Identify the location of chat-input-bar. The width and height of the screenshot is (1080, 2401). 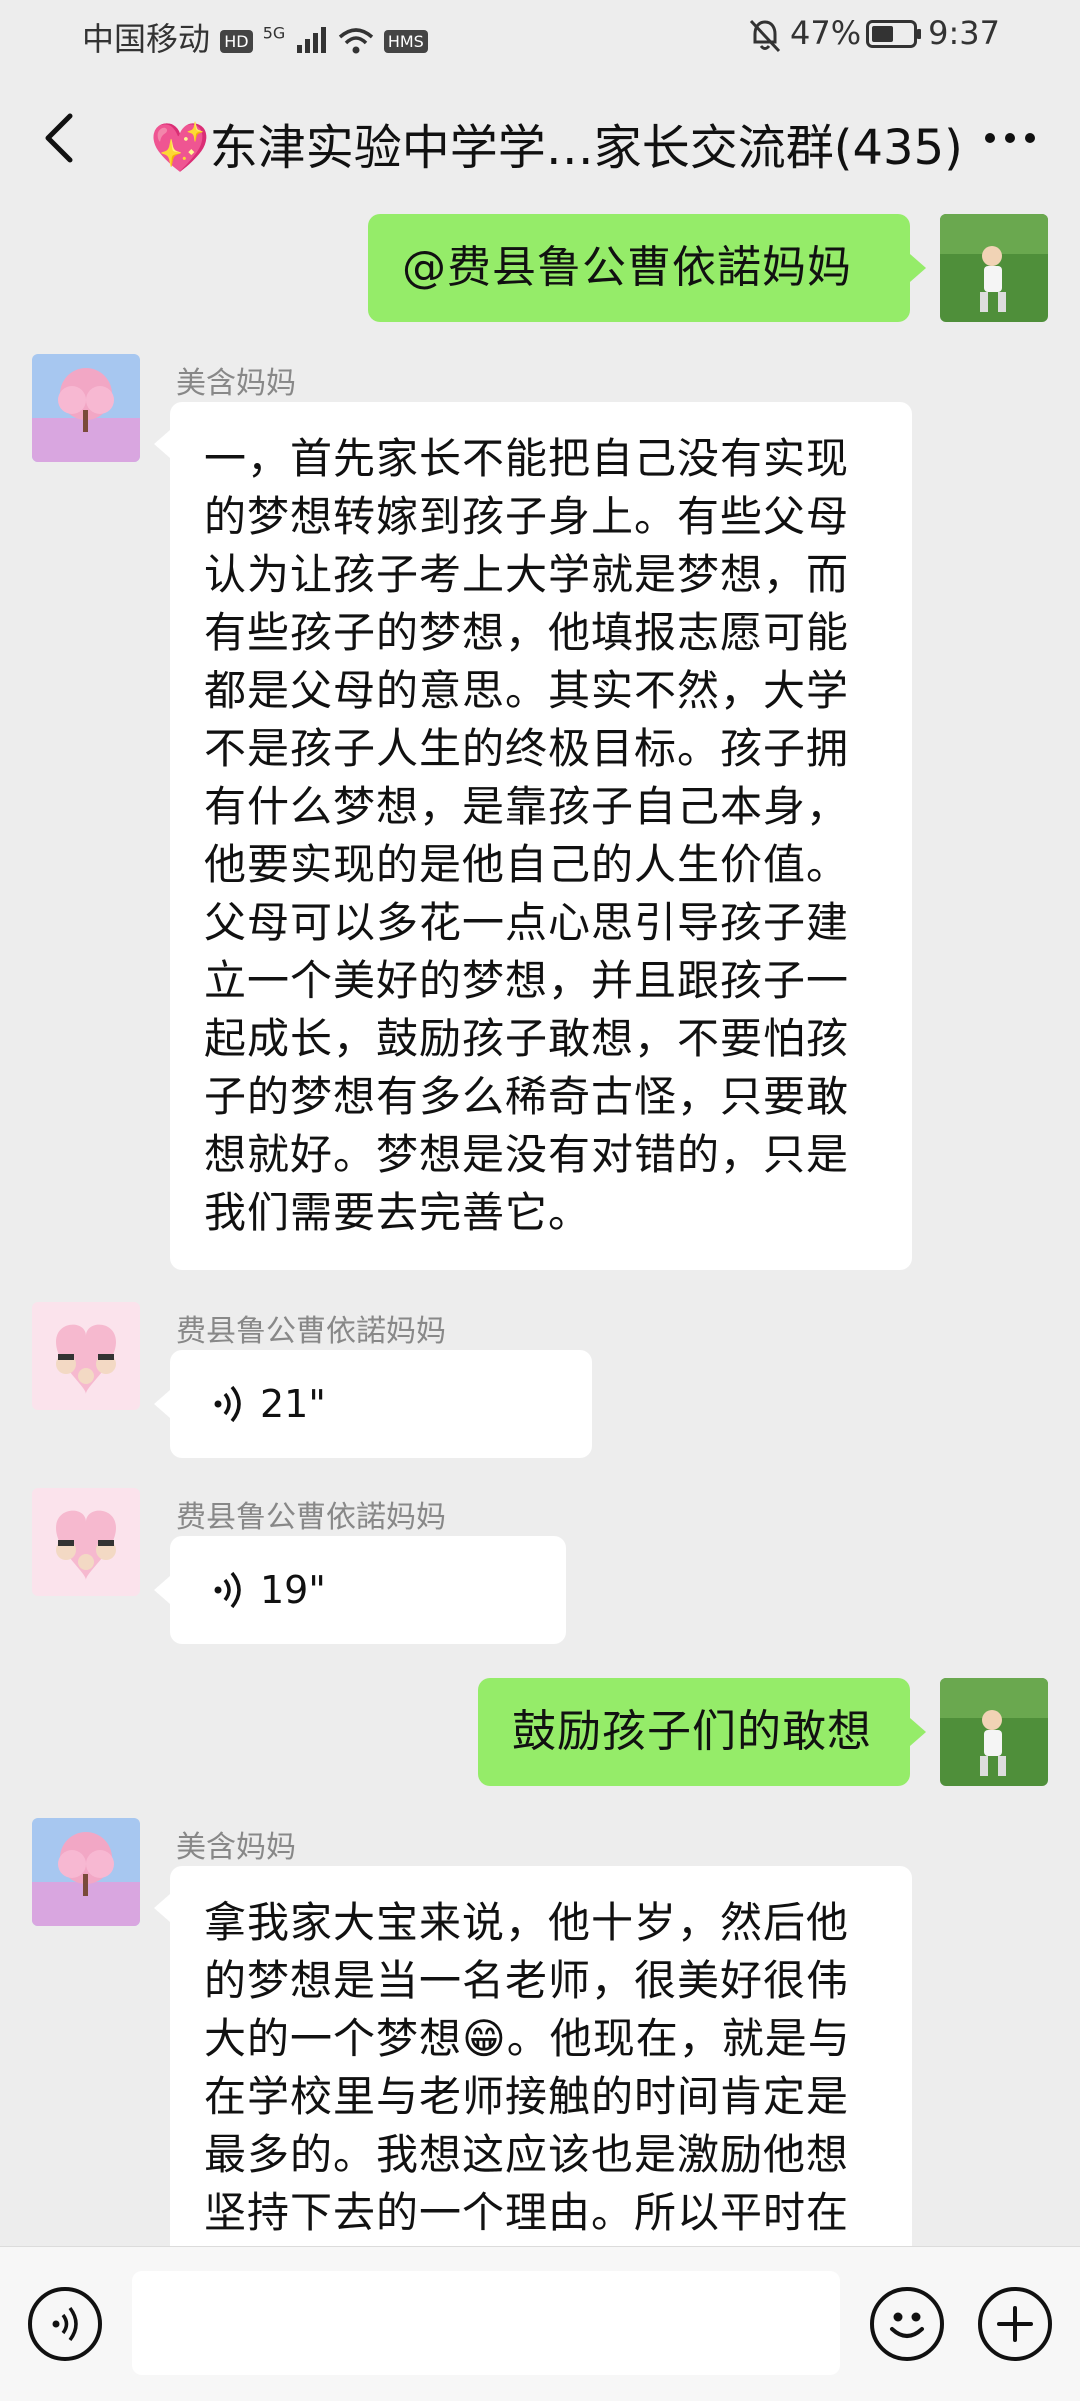
(540, 2323).